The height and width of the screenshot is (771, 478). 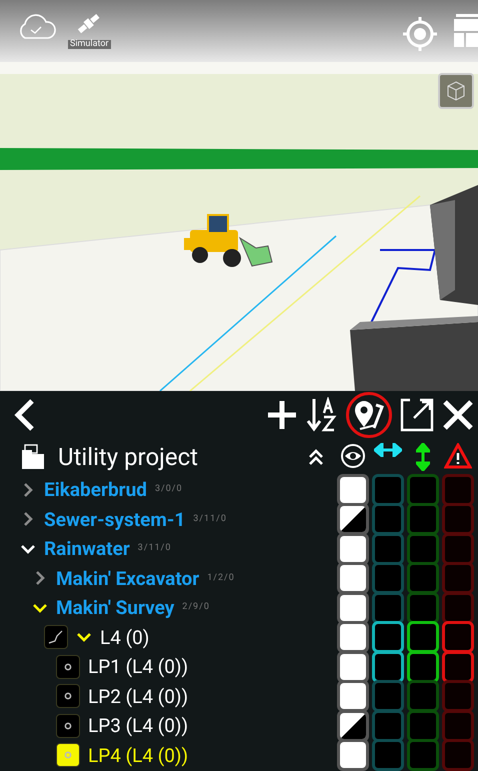 What do you see at coordinates (466, 30) in the screenshot?
I see `layout-icon` at bounding box center [466, 30].